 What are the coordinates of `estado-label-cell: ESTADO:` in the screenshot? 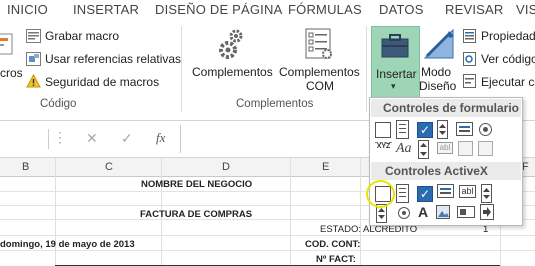 It's located at (340, 229).